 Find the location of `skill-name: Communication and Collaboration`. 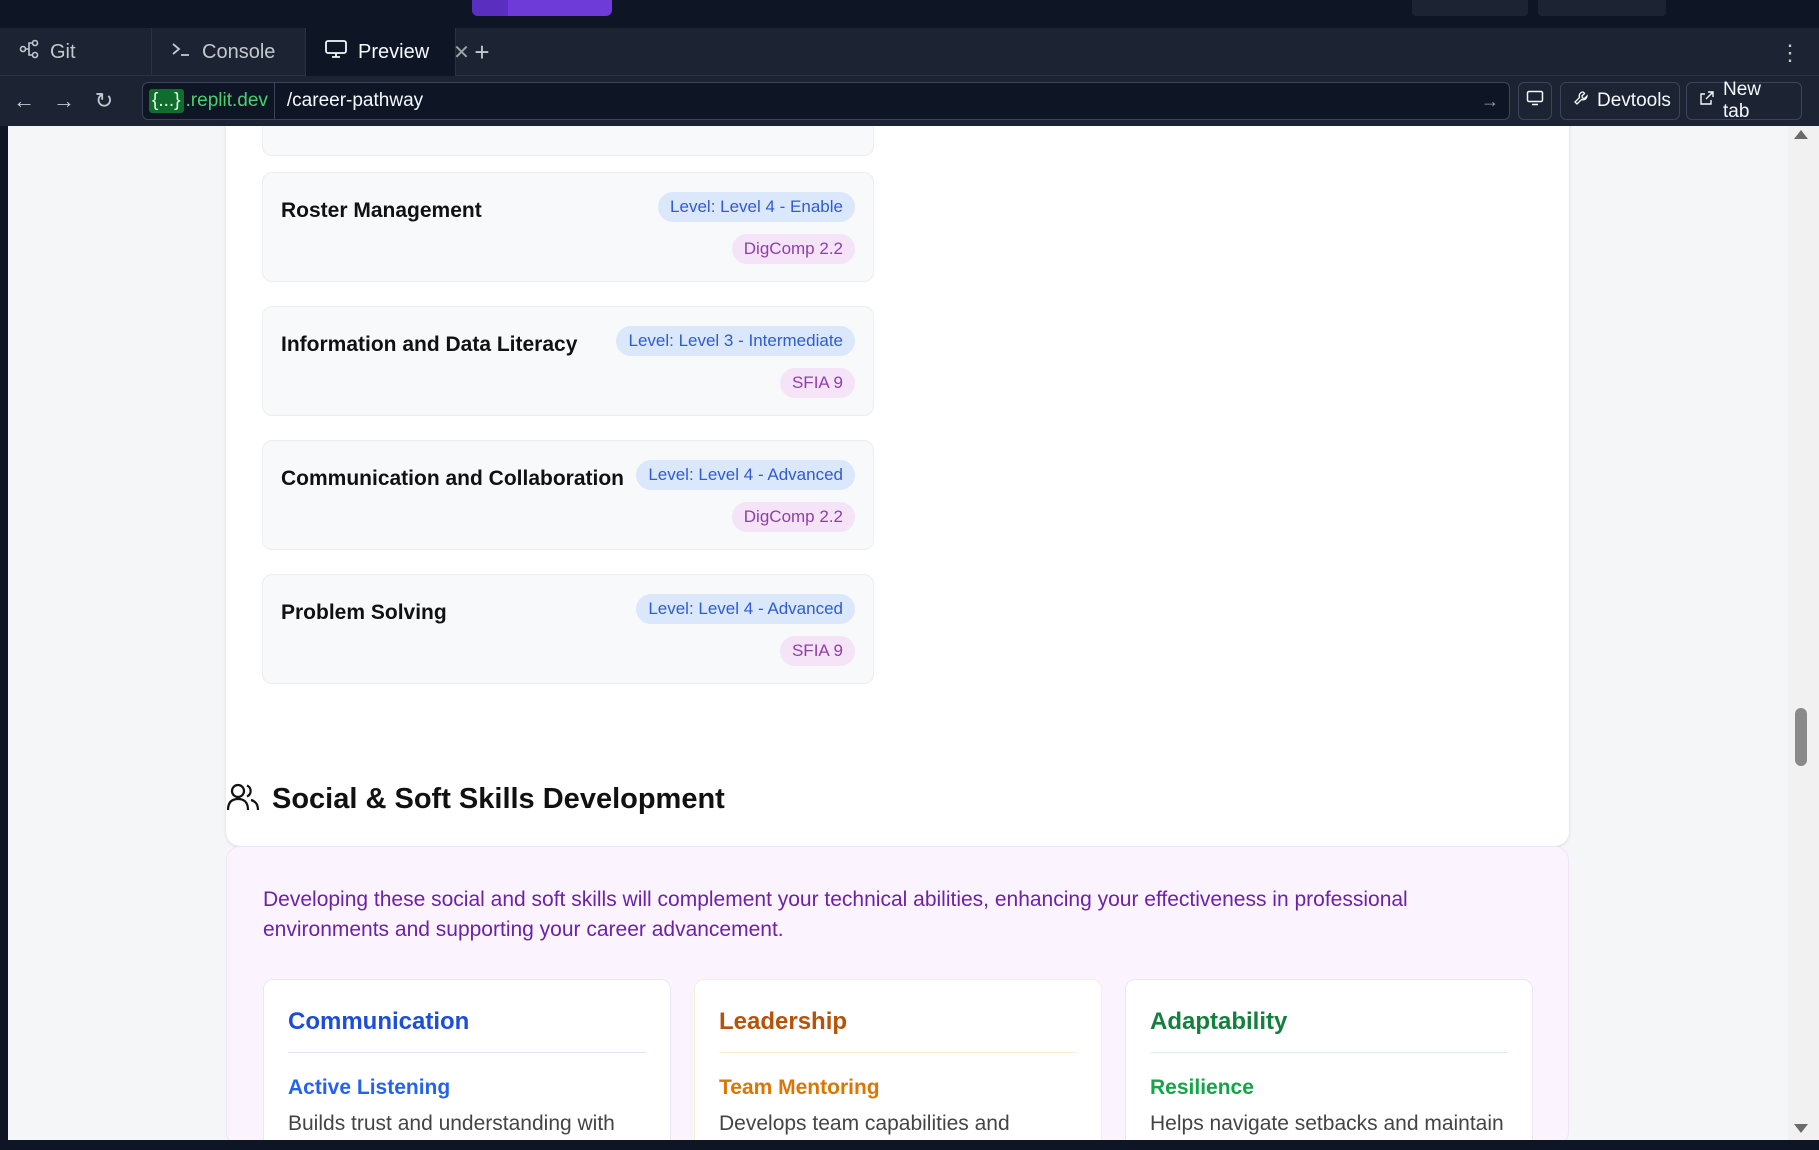

skill-name: Communication and Collaboration is located at coordinates (453, 478).